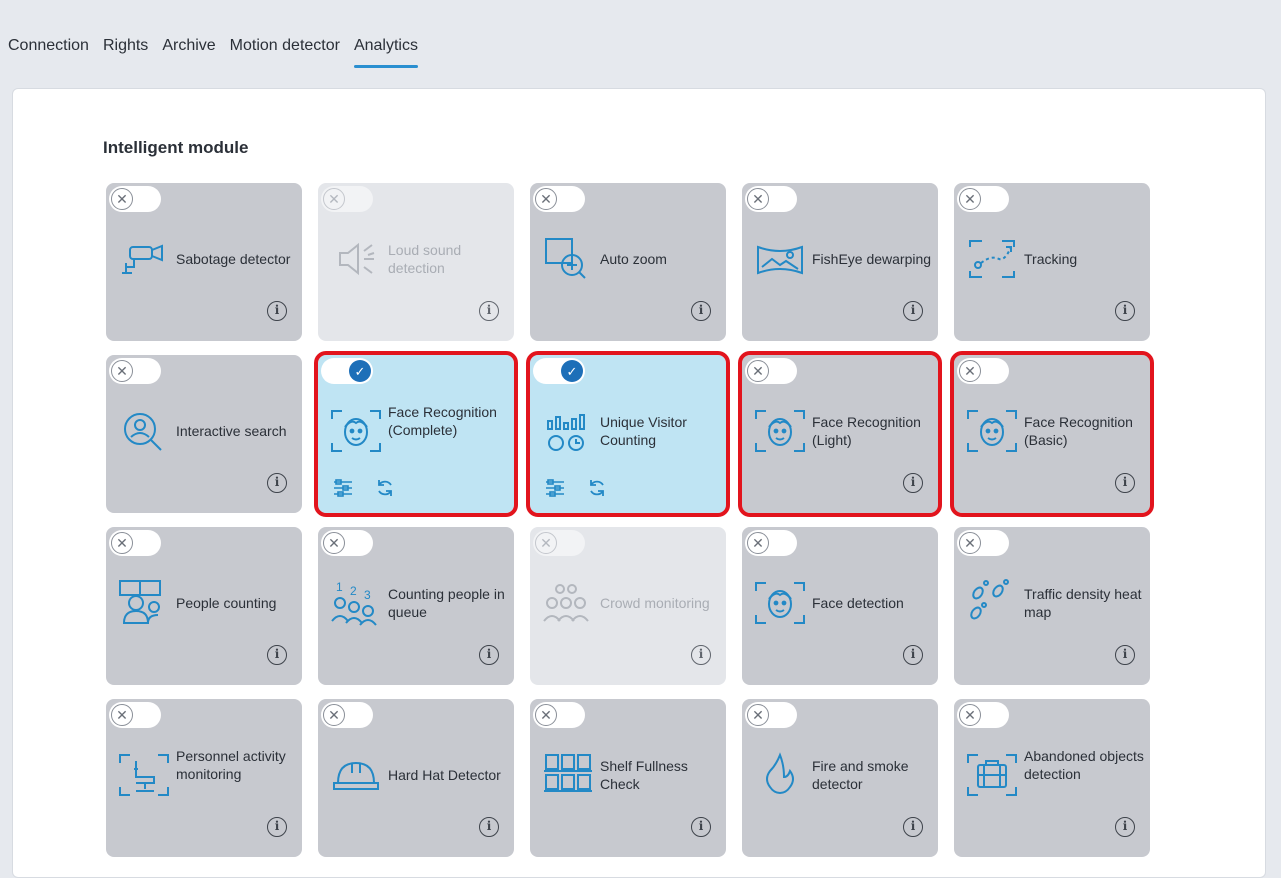 This screenshot has height=878, width=1281. I want to click on module-card-unique-visitor-counting: ✓ Unique Visitor Counting, so click(628, 434).